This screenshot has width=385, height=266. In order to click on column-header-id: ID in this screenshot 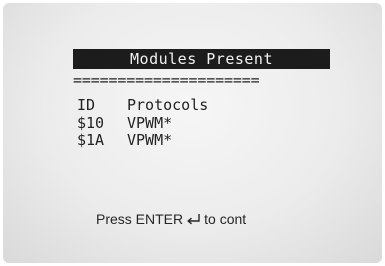, I will do `click(86, 105)`.